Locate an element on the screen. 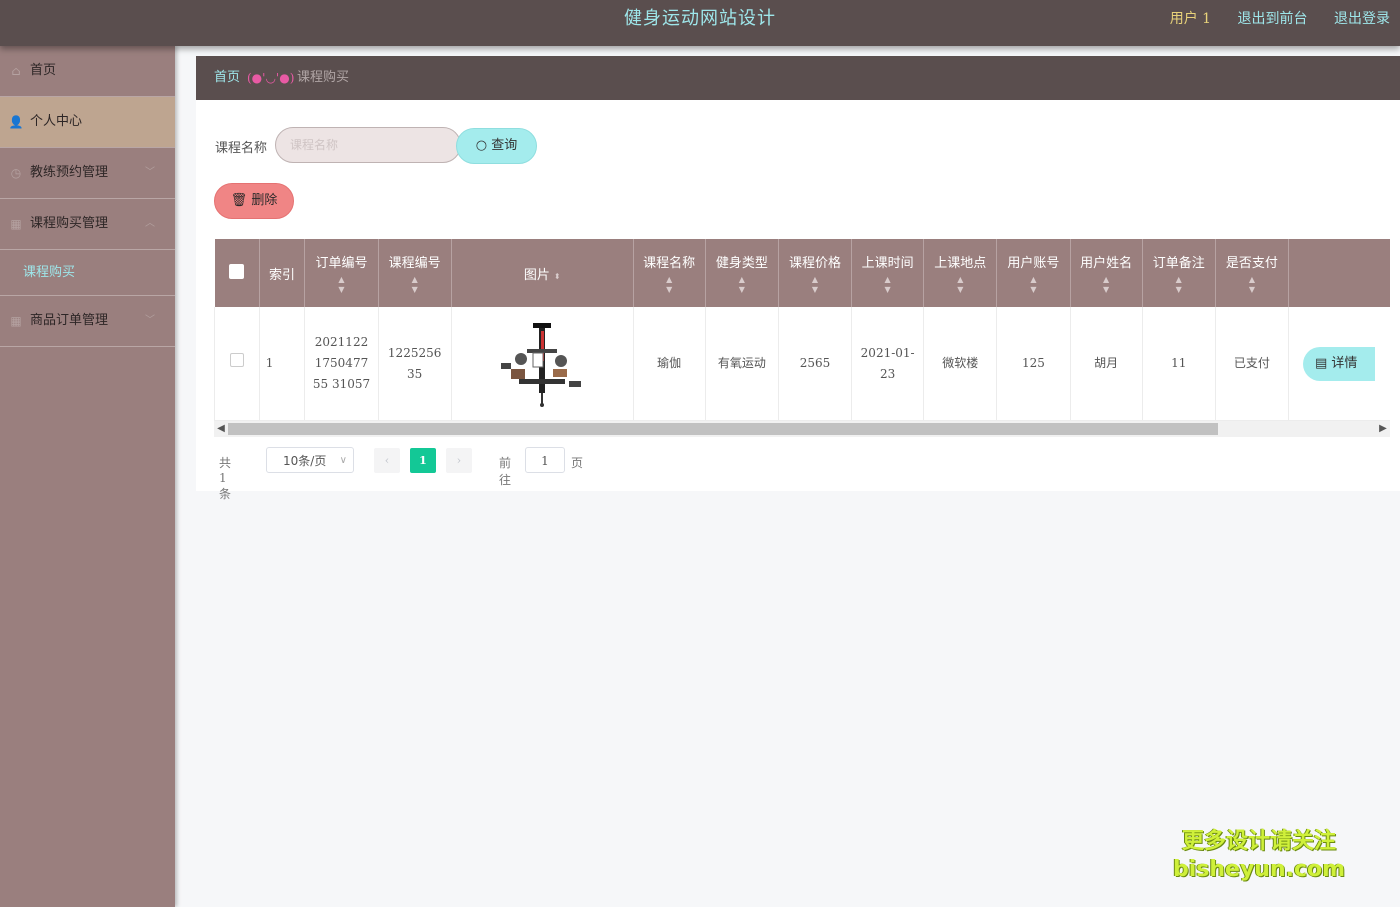 The width and height of the screenshot is (1400, 907). watermark: 更多设计请关注 bisheyun.com is located at coordinates (1259, 855).